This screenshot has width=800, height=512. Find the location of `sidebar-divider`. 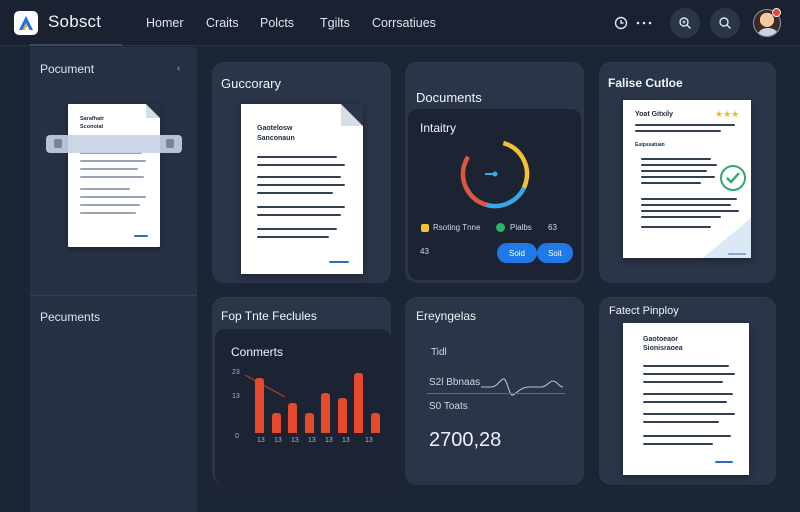

sidebar-divider is located at coordinates (113, 295).